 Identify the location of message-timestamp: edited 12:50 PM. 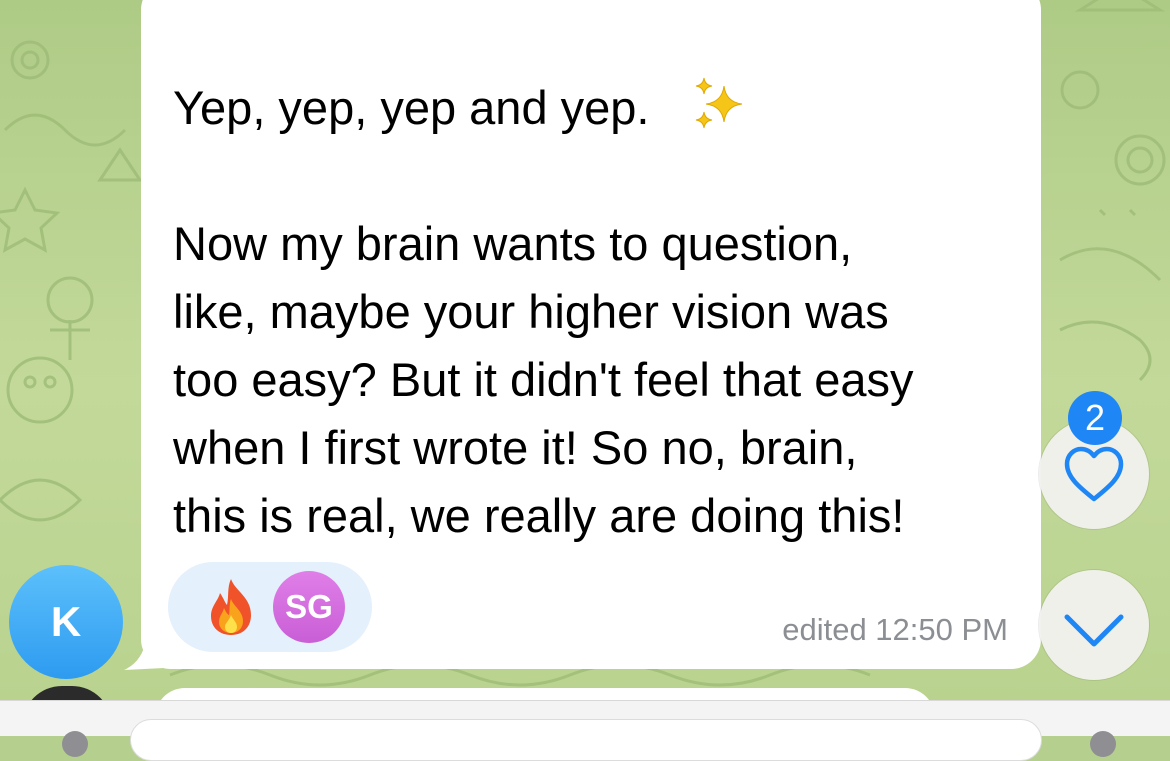
(895, 629).